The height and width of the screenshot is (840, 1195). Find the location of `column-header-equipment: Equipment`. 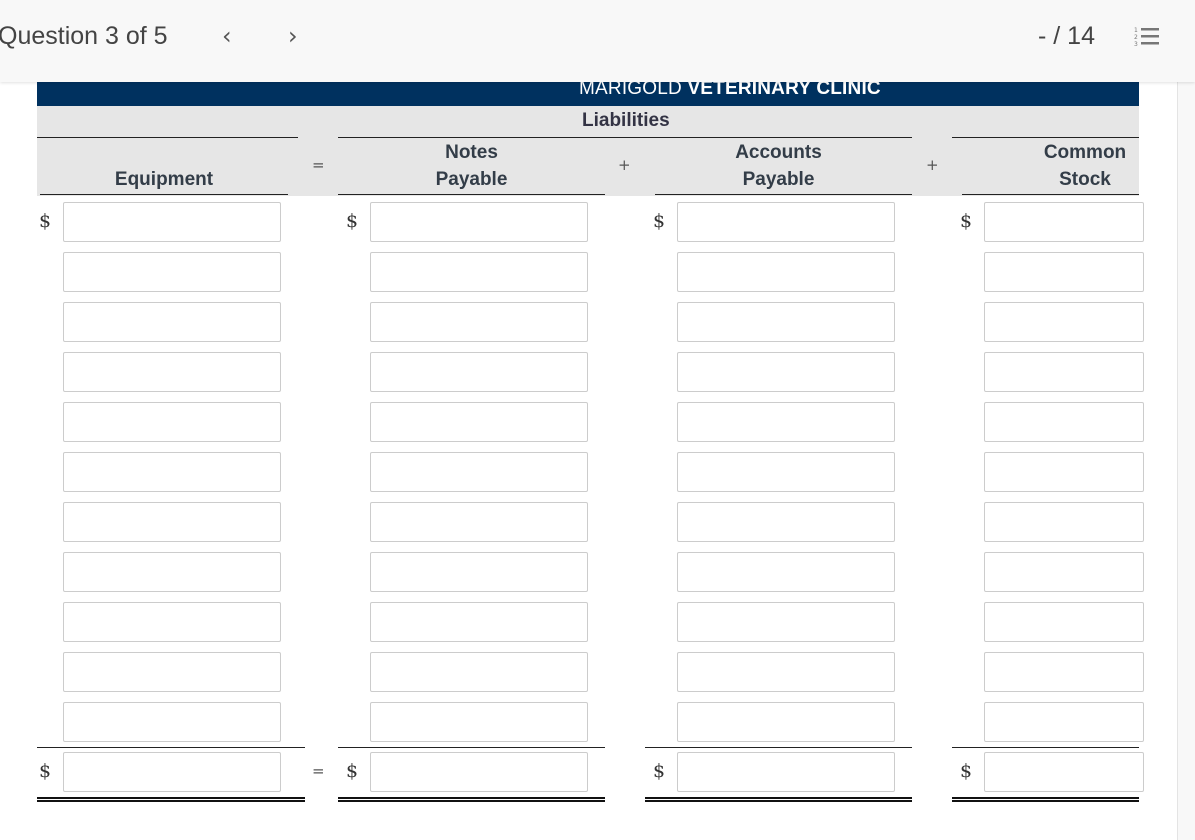

column-header-equipment: Equipment is located at coordinates (164, 166).